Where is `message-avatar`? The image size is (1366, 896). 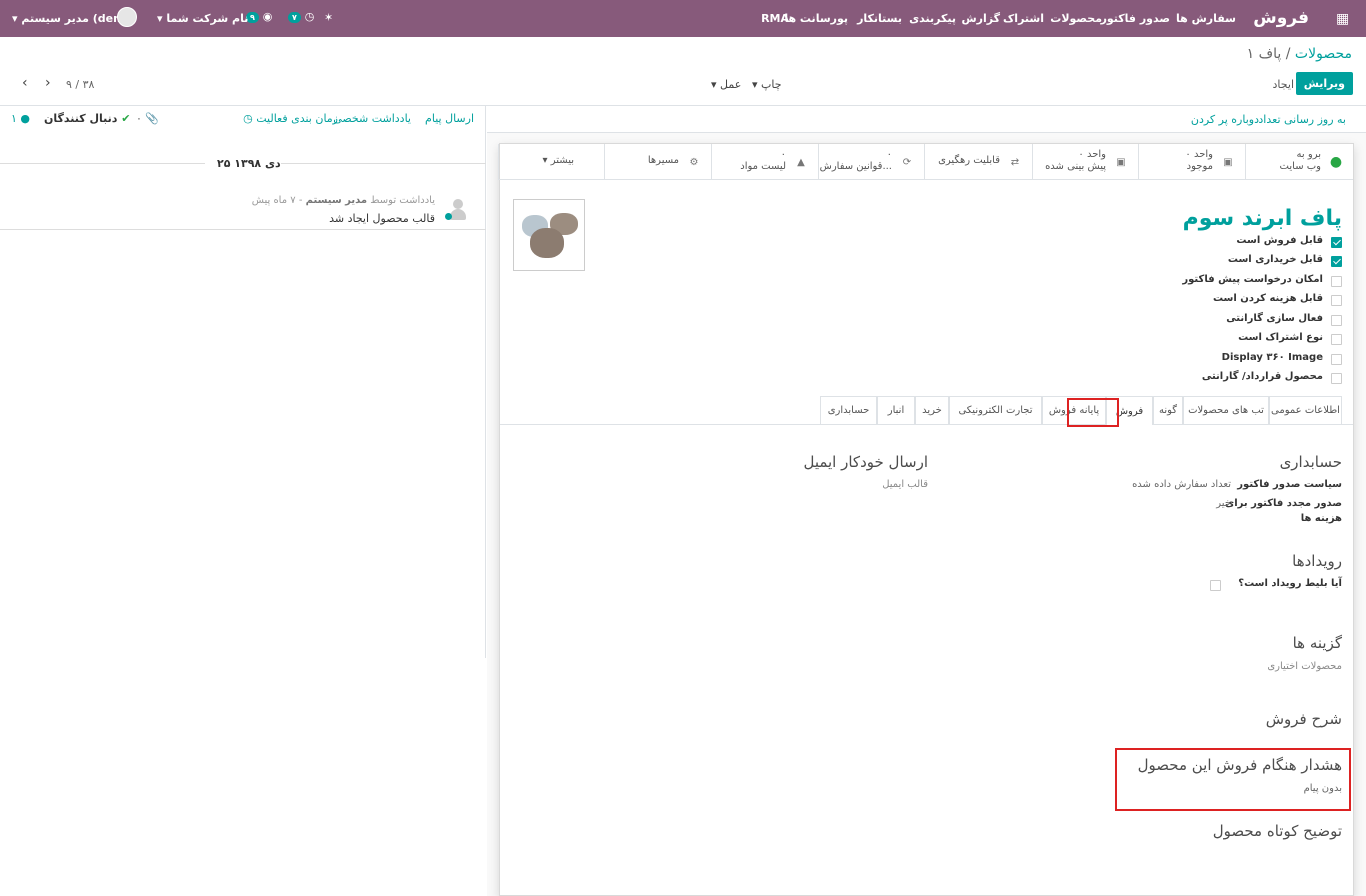
message-avatar is located at coordinates (456, 210).